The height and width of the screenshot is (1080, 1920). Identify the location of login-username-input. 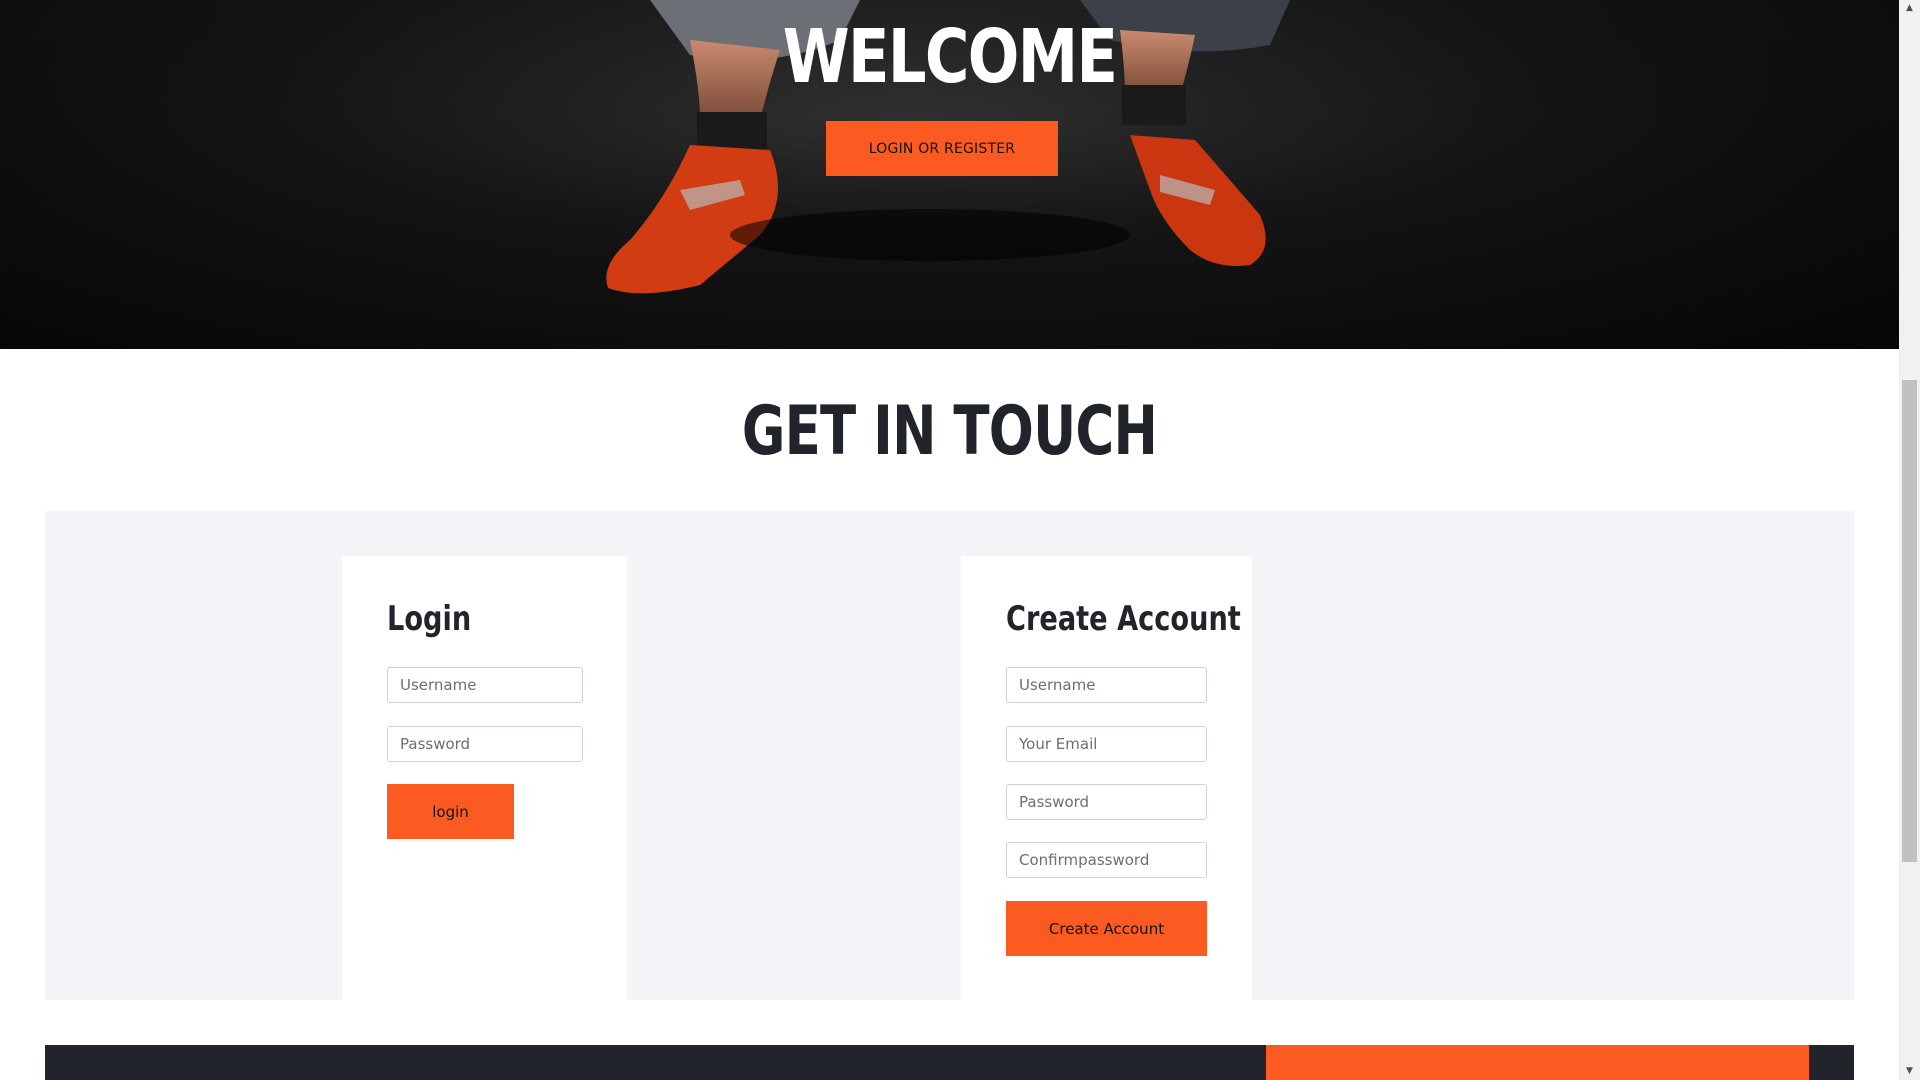
(485, 685).